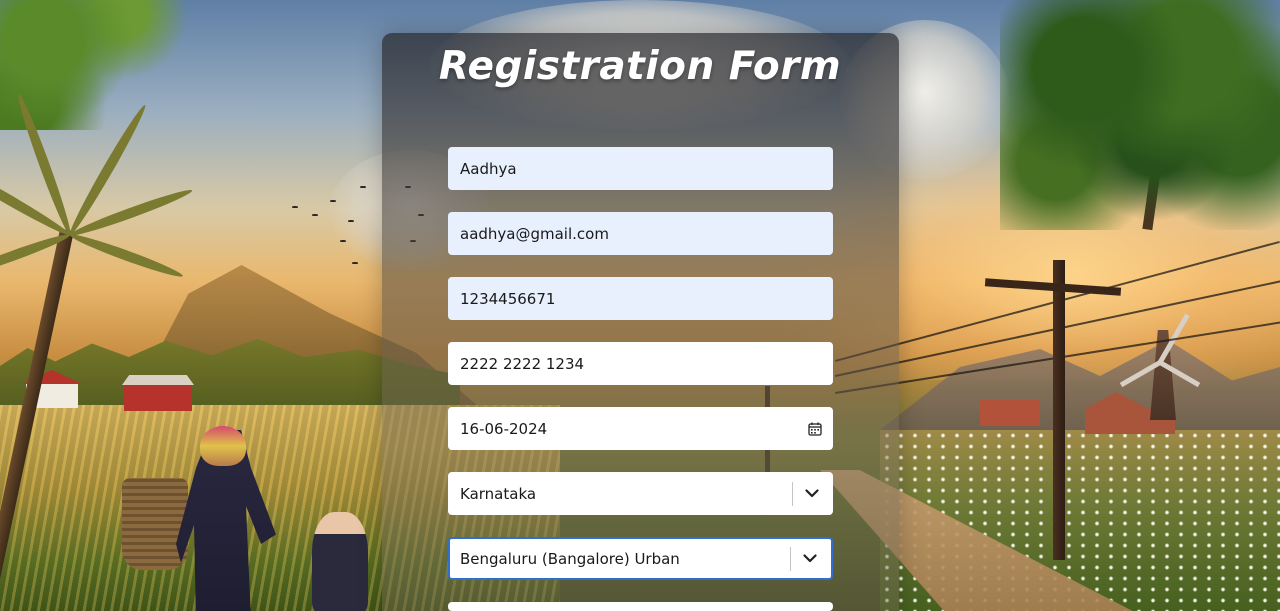 The height and width of the screenshot is (611, 1280). I want to click on state-value: Karnataka, so click(498, 493).